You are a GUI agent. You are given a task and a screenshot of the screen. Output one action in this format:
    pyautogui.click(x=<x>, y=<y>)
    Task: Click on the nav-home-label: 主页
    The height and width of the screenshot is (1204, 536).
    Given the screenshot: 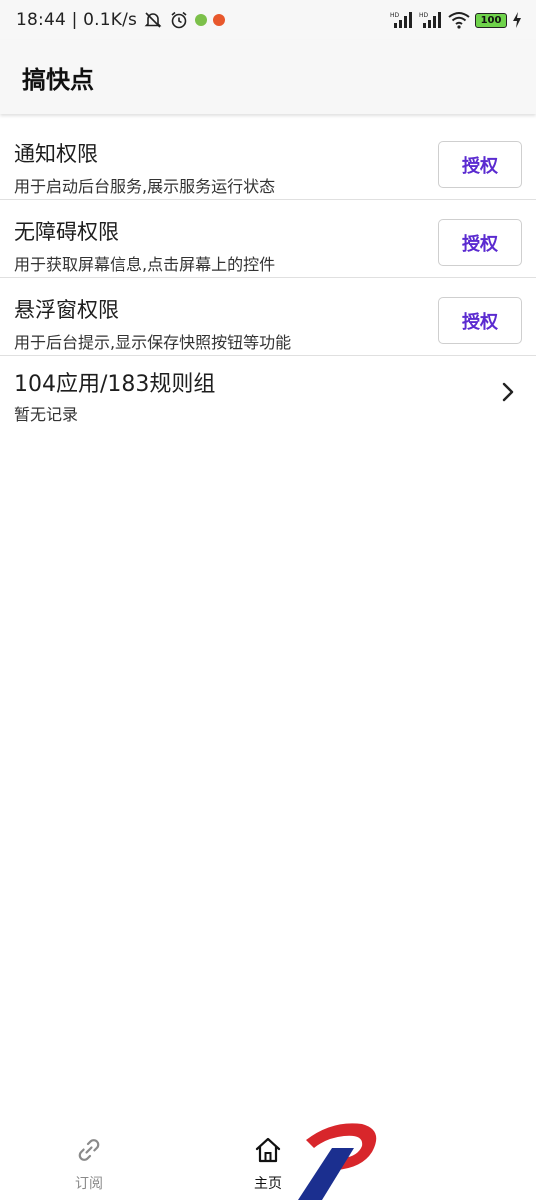 What is the action you would take?
    pyautogui.click(x=268, y=1184)
    